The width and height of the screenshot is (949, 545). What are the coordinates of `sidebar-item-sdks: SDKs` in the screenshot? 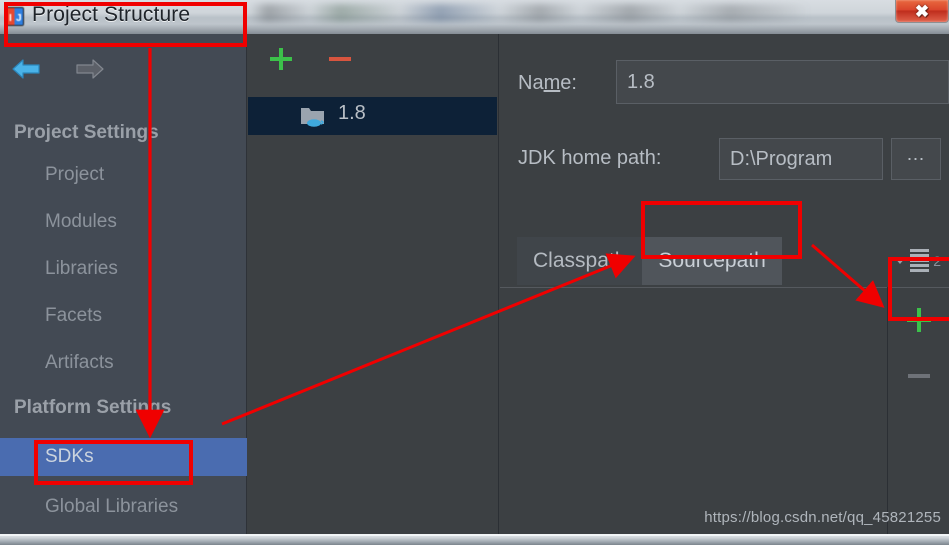 It's located at (69, 457).